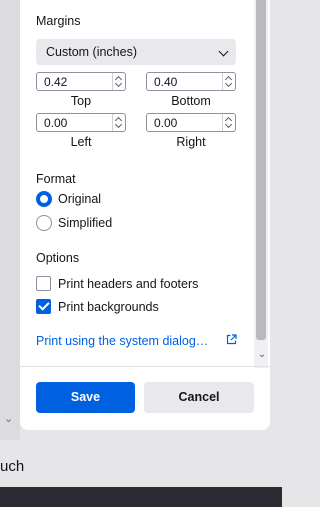 This screenshot has height=507, width=320. Describe the element at coordinates (58, 21) in the screenshot. I see `margins-heading: Margins` at that location.